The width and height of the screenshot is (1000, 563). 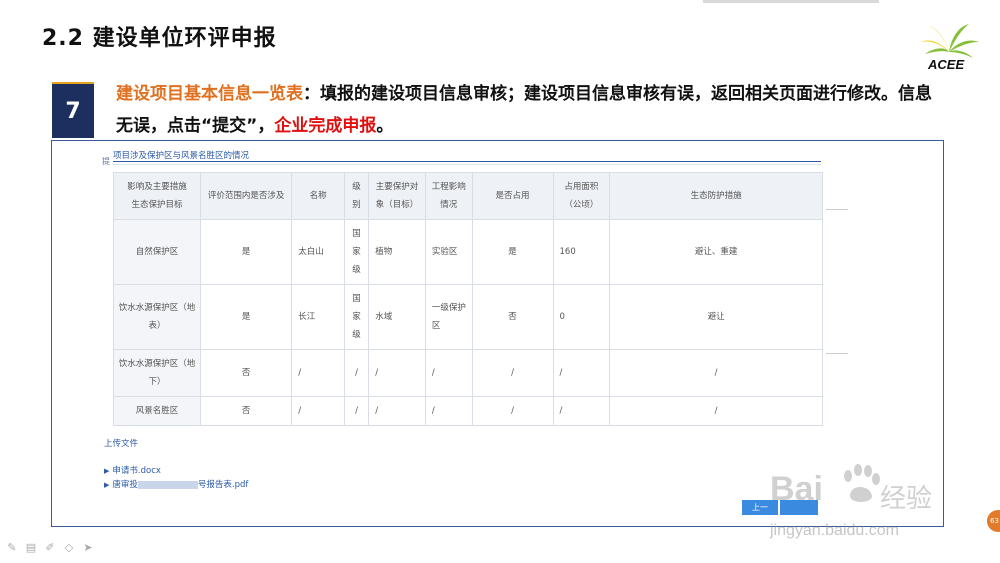 I want to click on table-cell: 0, so click(x=581, y=317).